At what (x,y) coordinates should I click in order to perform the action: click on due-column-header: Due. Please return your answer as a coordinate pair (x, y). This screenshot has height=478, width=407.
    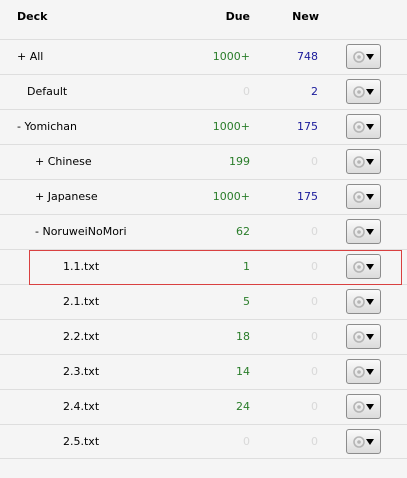
    Looking at the image, I should click on (237, 16).